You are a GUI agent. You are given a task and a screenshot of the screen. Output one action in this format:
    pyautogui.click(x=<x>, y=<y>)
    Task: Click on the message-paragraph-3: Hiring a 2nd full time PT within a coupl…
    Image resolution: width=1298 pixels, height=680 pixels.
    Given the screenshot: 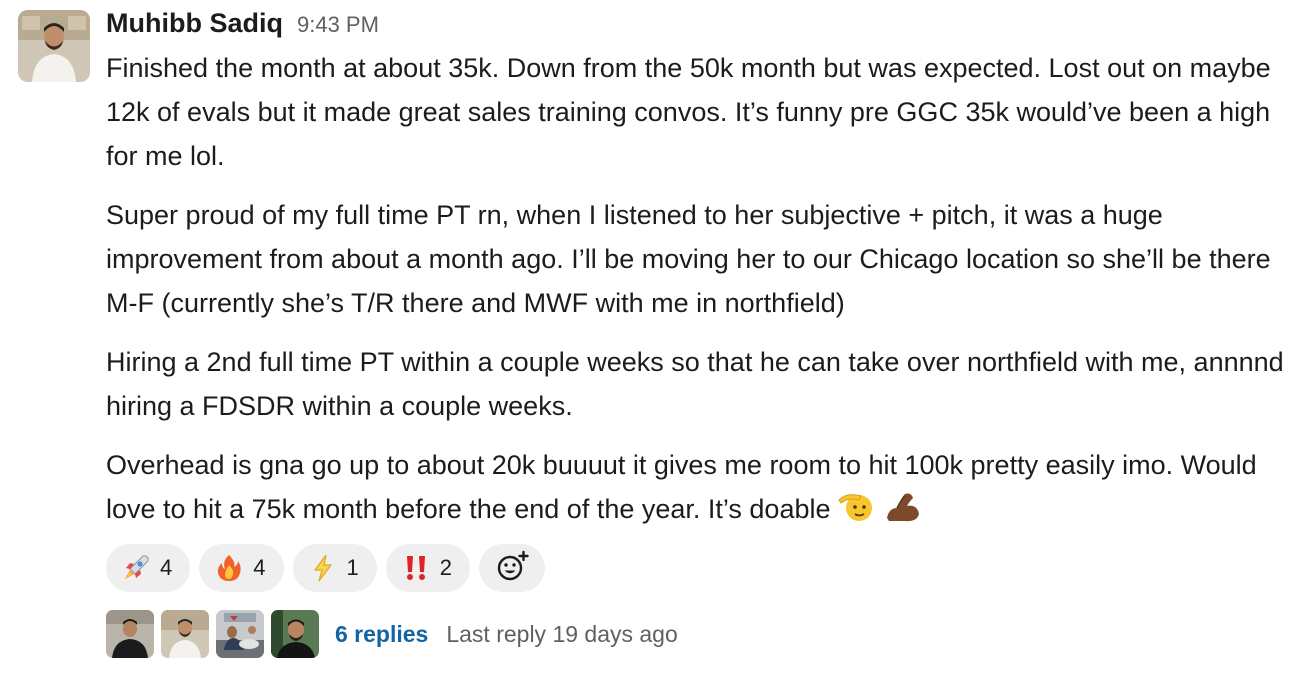 What is the action you would take?
    pyautogui.click(x=695, y=384)
    